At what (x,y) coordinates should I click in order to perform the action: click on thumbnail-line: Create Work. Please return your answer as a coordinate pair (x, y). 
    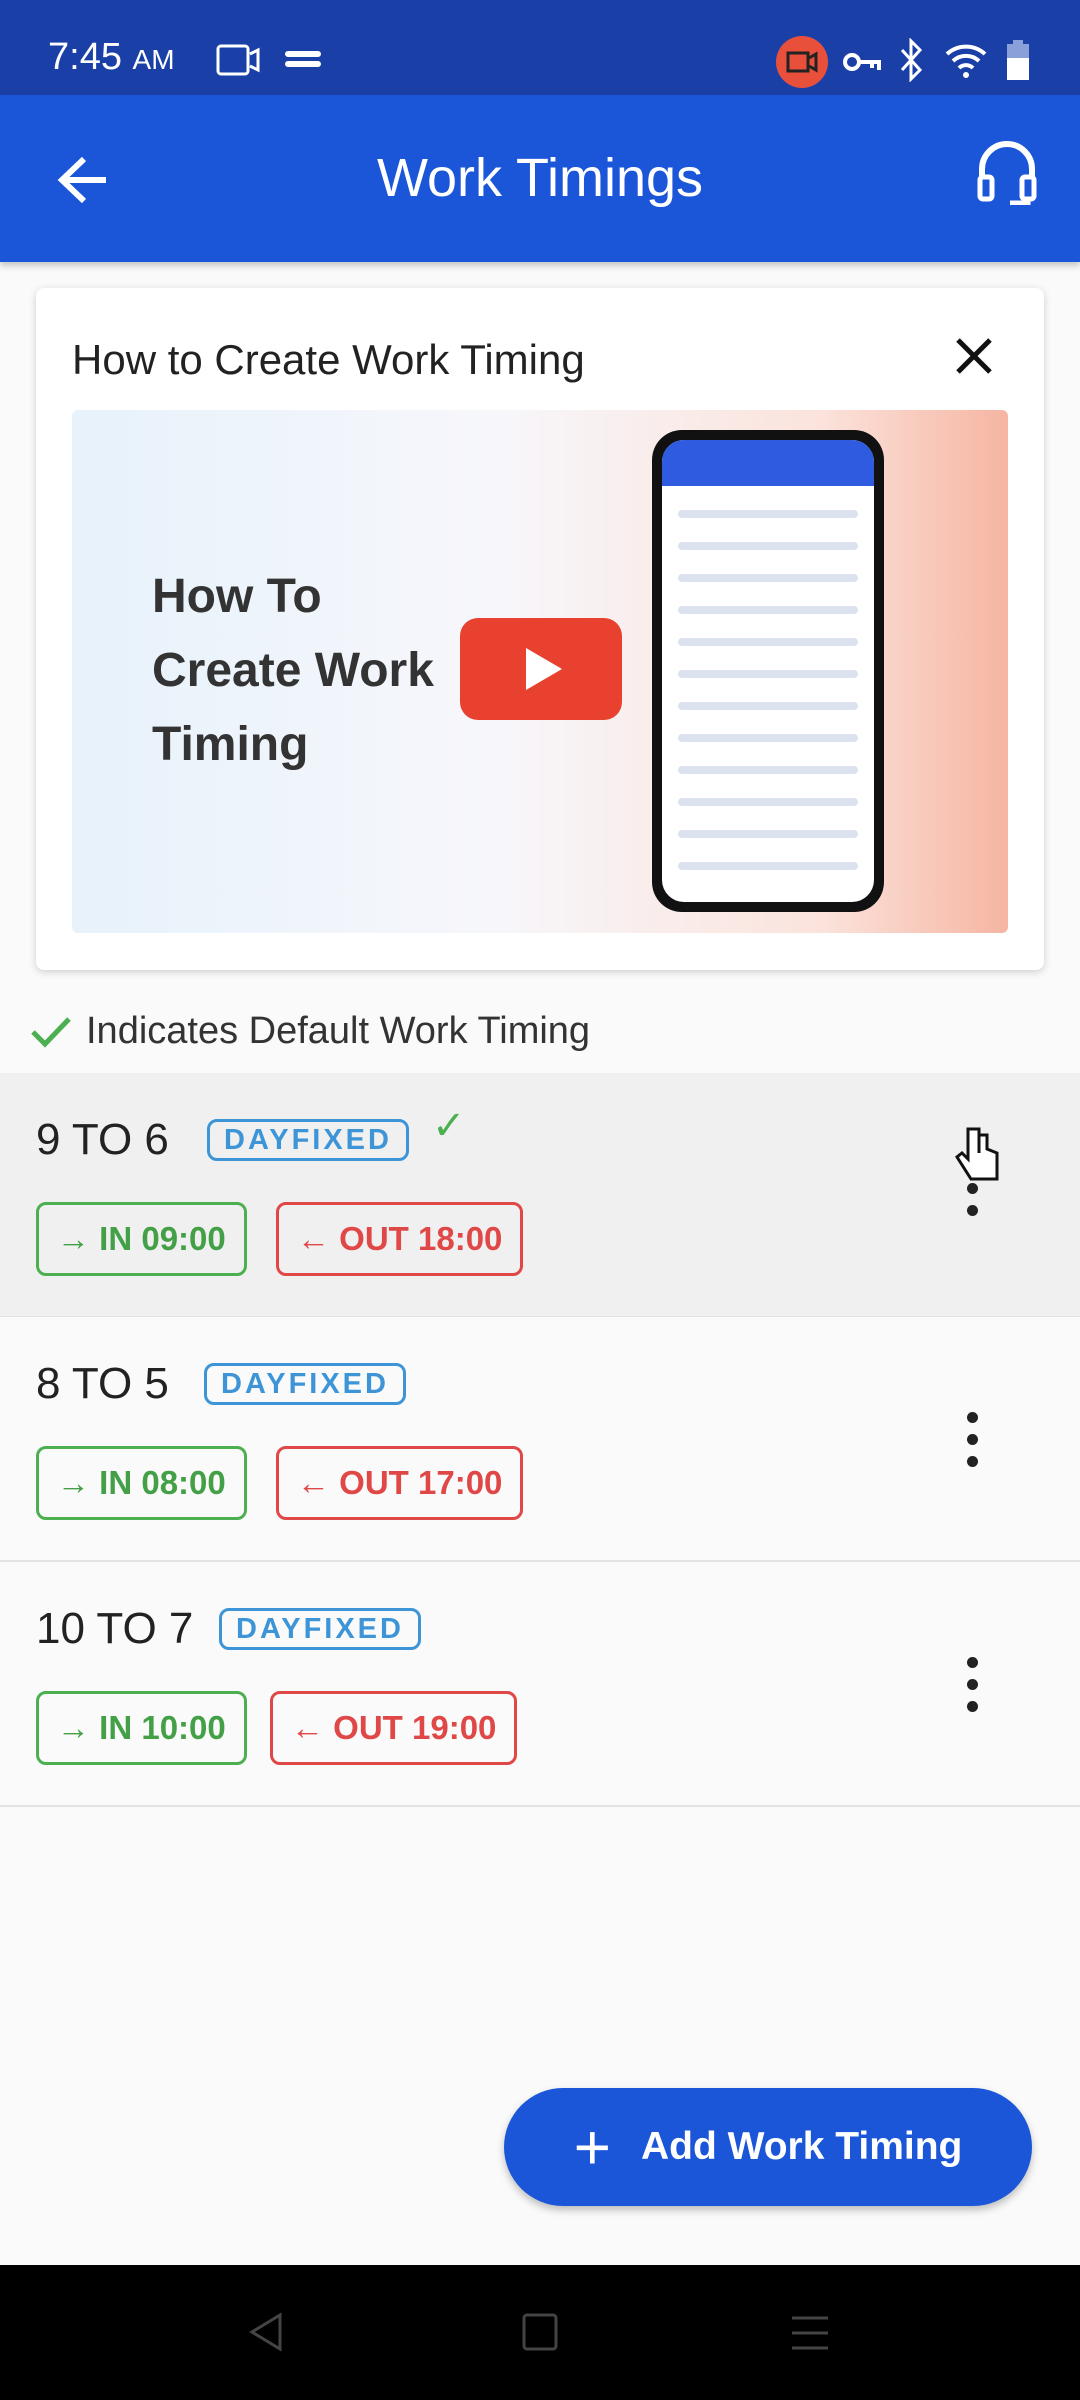
    Looking at the image, I should click on (293, 670).